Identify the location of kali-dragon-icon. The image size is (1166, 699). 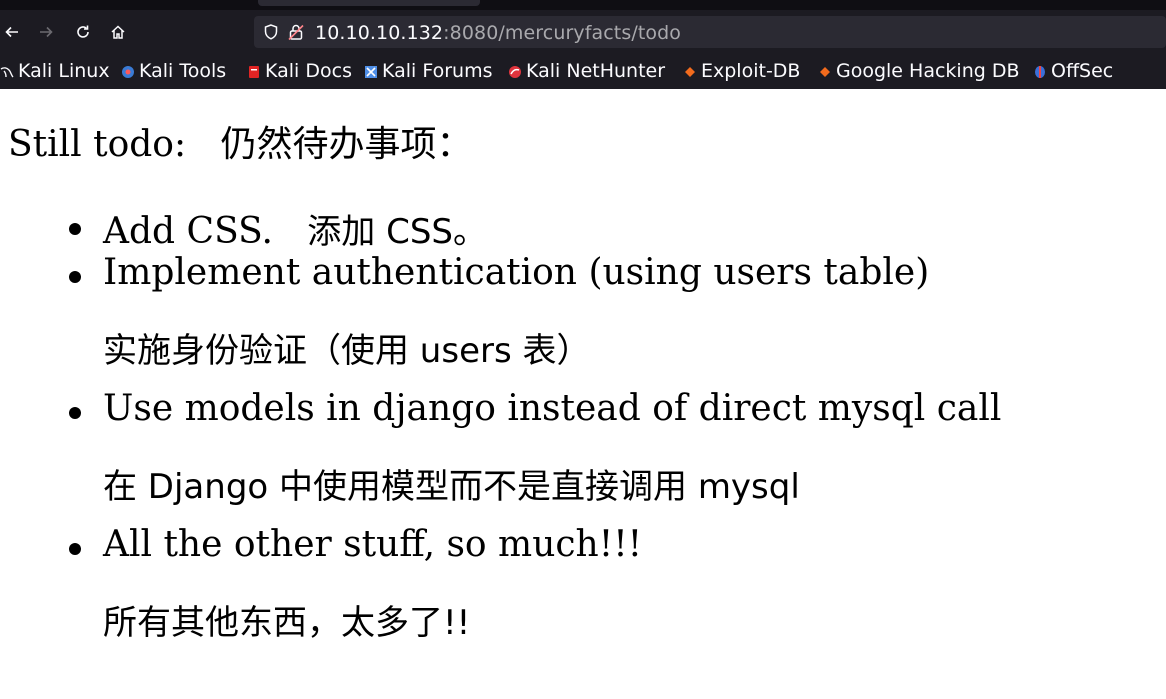
(7, 71).